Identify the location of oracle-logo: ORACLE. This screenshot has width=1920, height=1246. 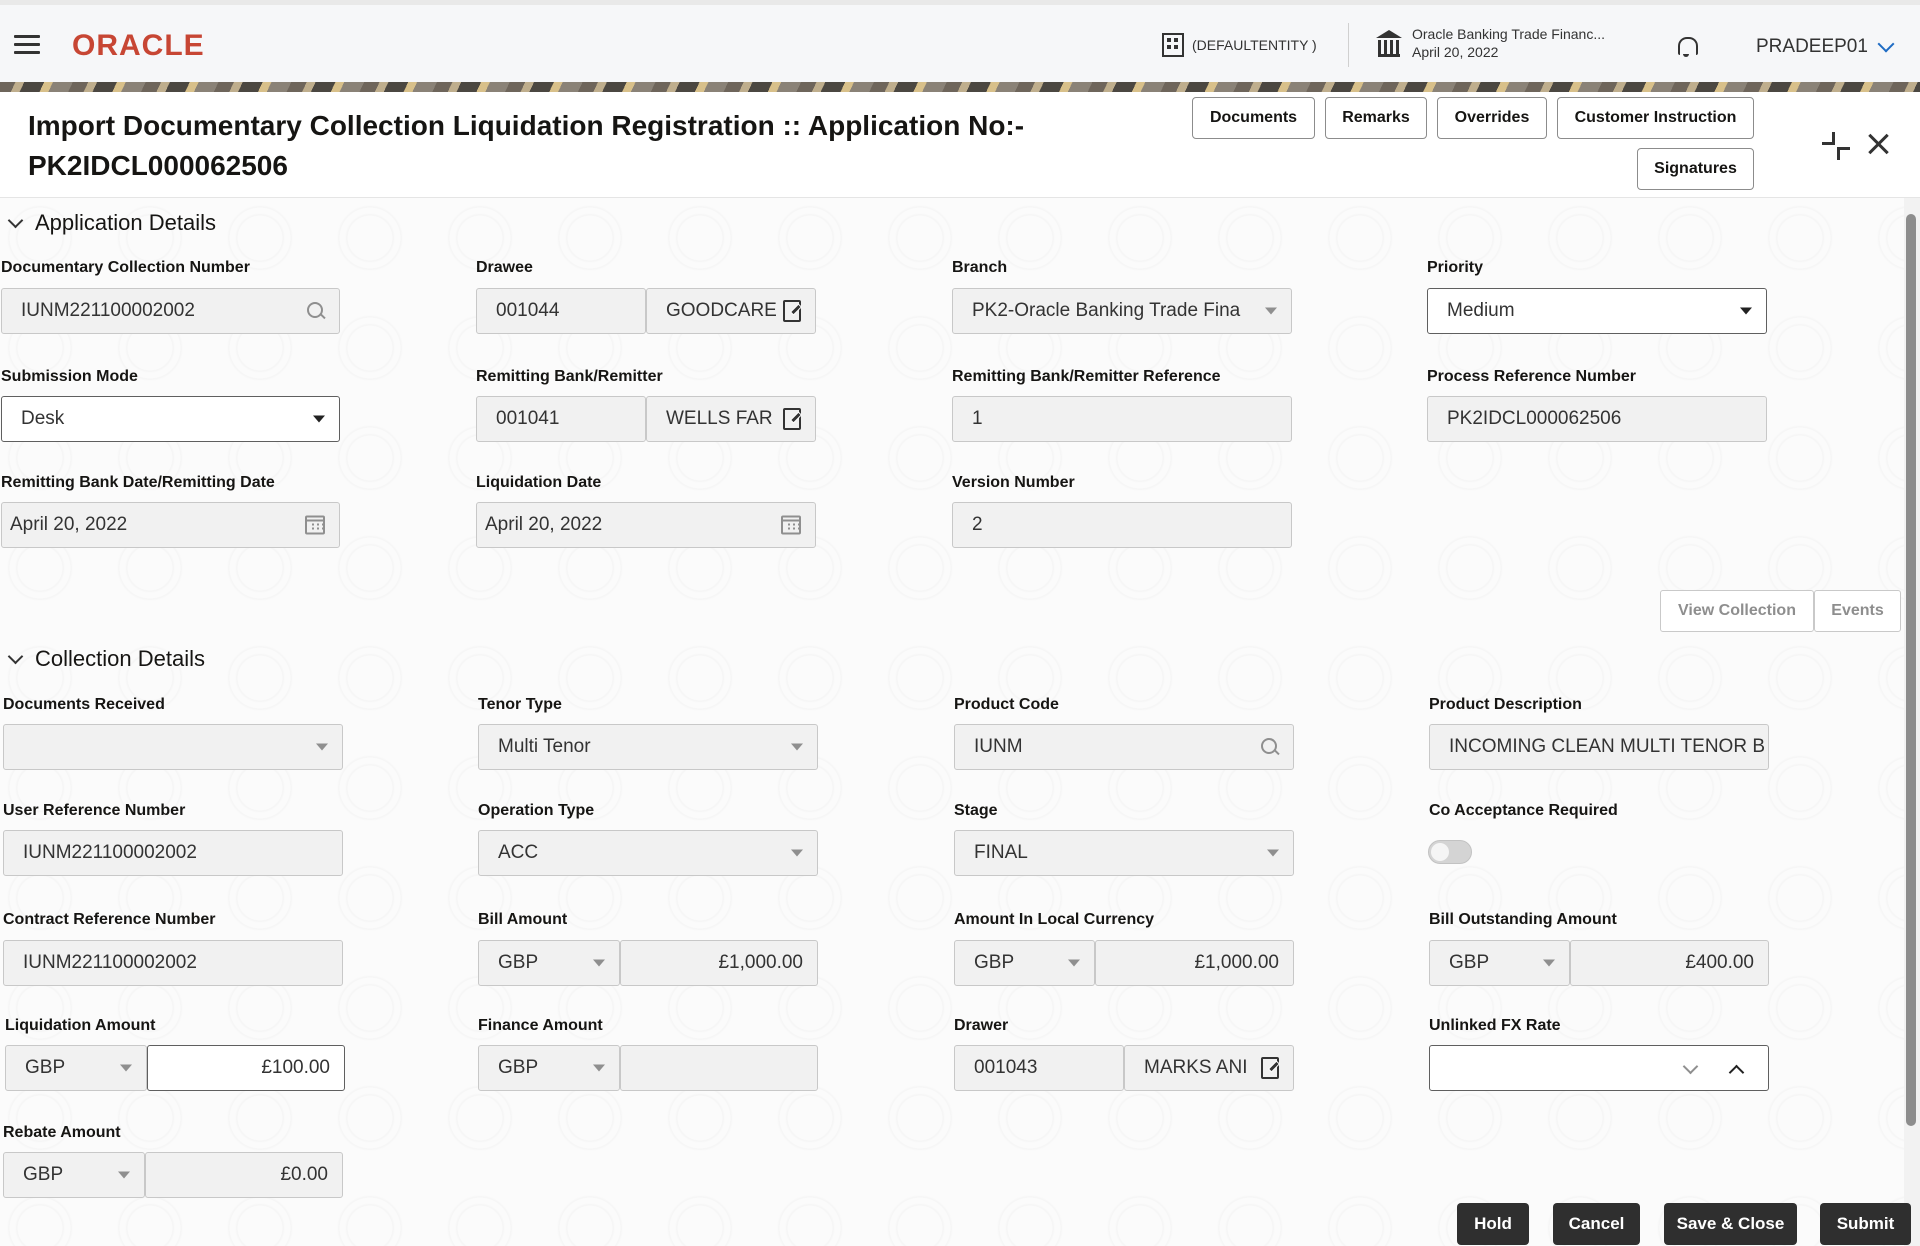
(138, 46).